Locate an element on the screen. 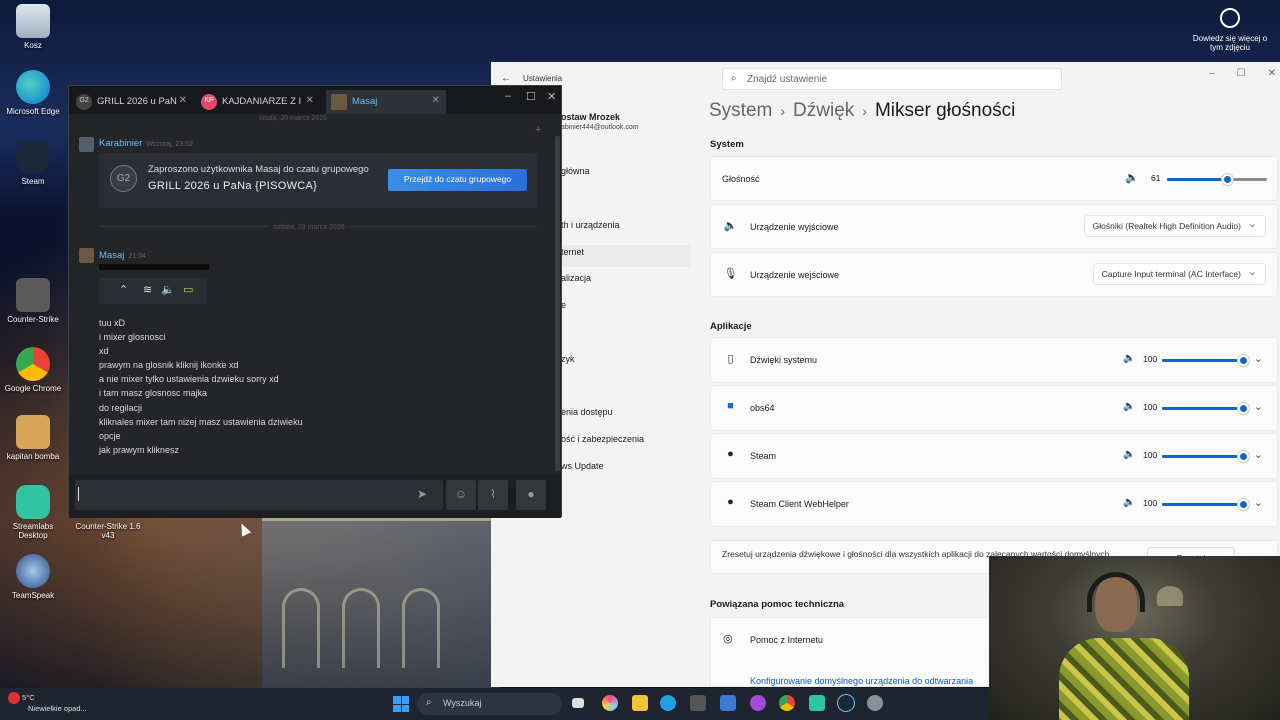  master-volume-card: Głośność 🔈 61 is located at coordinates (994, 178).